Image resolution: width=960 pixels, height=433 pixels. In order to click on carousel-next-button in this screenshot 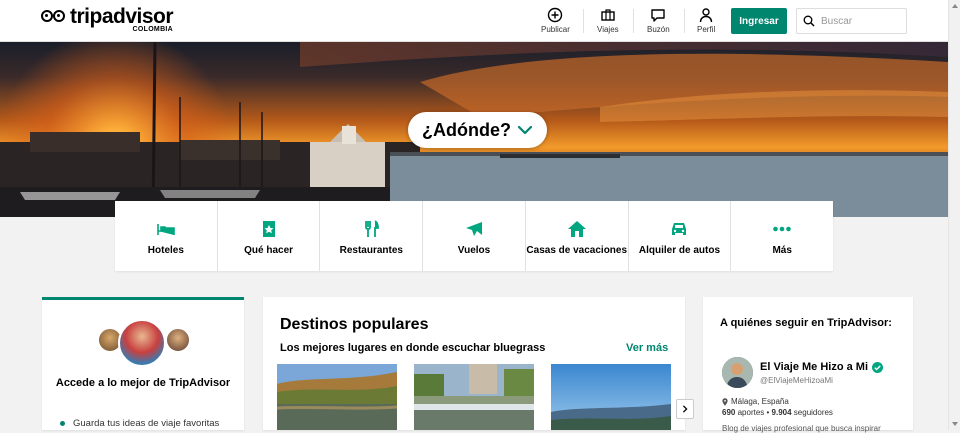, I will do `click(685, 409)`.